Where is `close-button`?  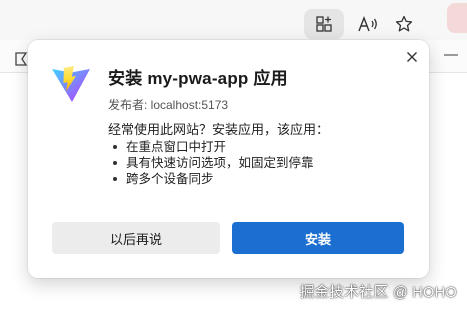
close-button is located at coordinates (412, 57).